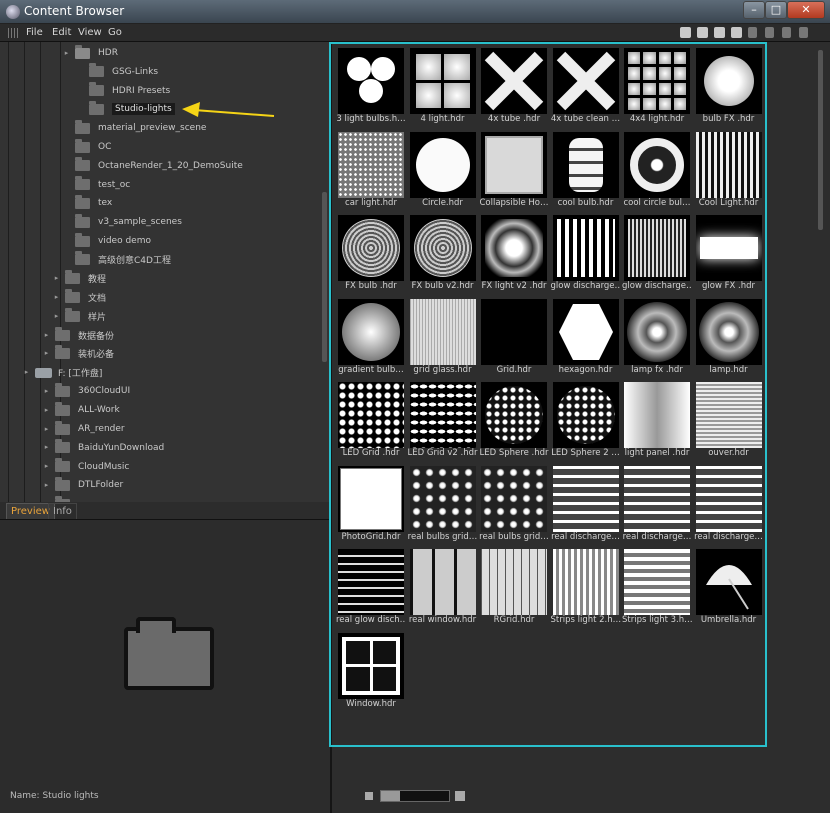 The image size is (830, 813). Describe the element at coordinates (702, 32) in the screenshot. I see `save-icon` at that location.